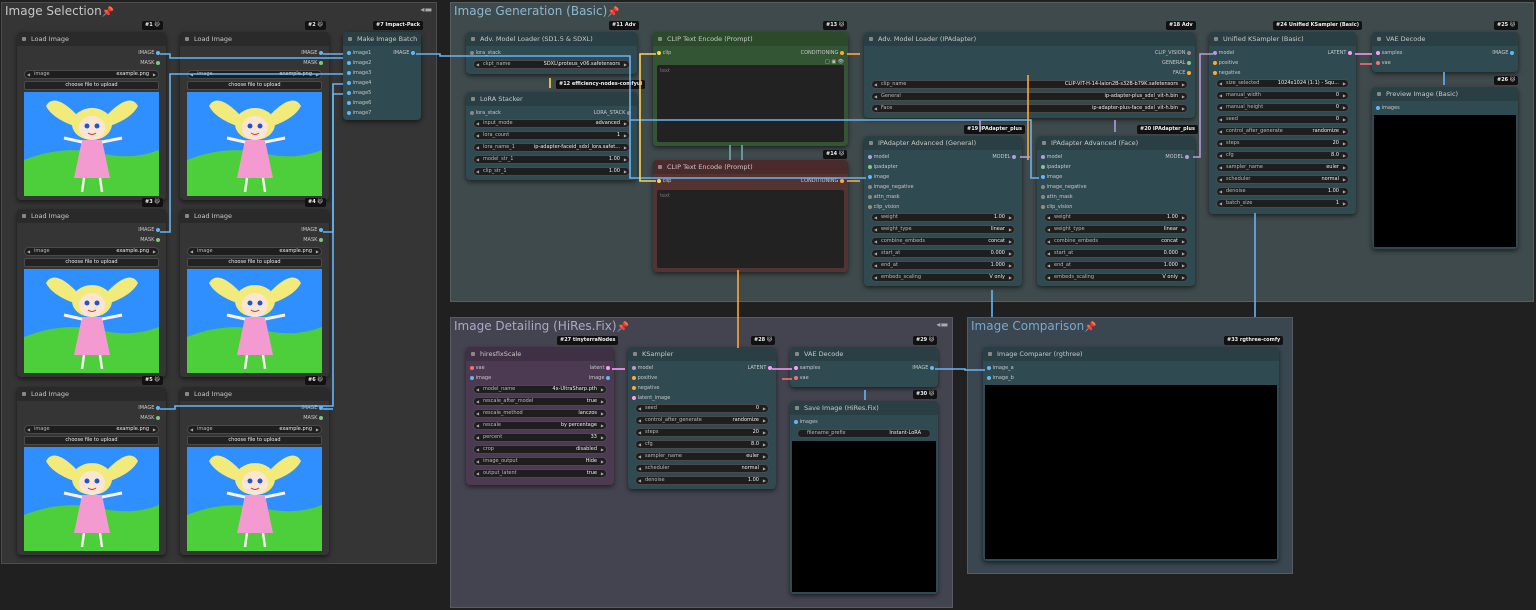 The width and height of the screenshot is (1536, 610). I want to click on widget-model-str: model_str_1 1.00, so click(551, 159).